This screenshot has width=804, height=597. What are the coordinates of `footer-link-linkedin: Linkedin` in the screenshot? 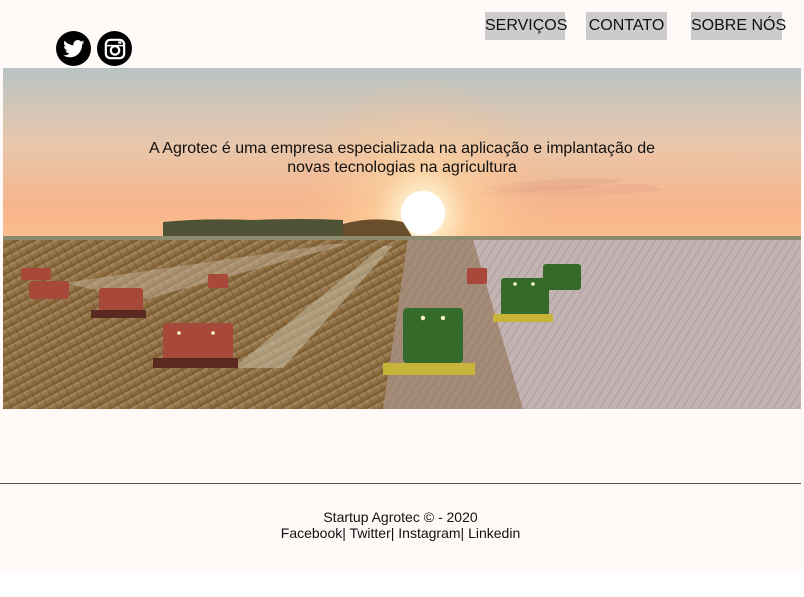 It's located at (494, 533).